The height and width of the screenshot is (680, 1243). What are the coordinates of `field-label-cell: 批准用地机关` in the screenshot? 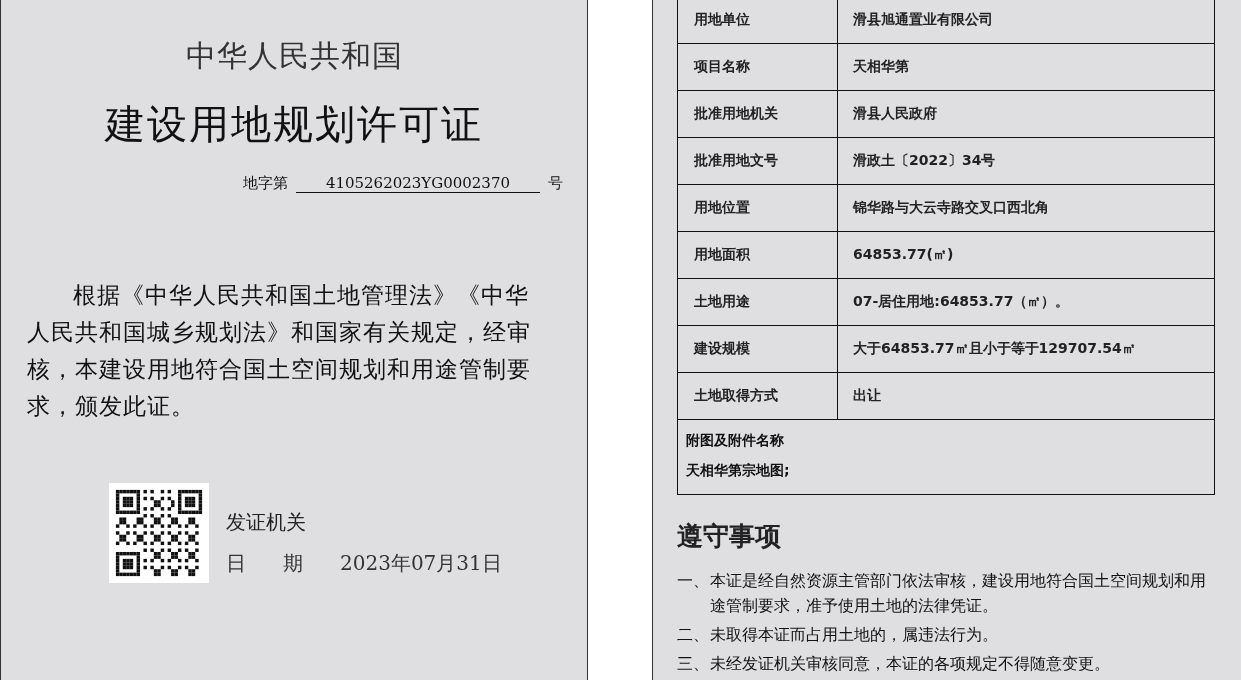 It's located at (758, 114).